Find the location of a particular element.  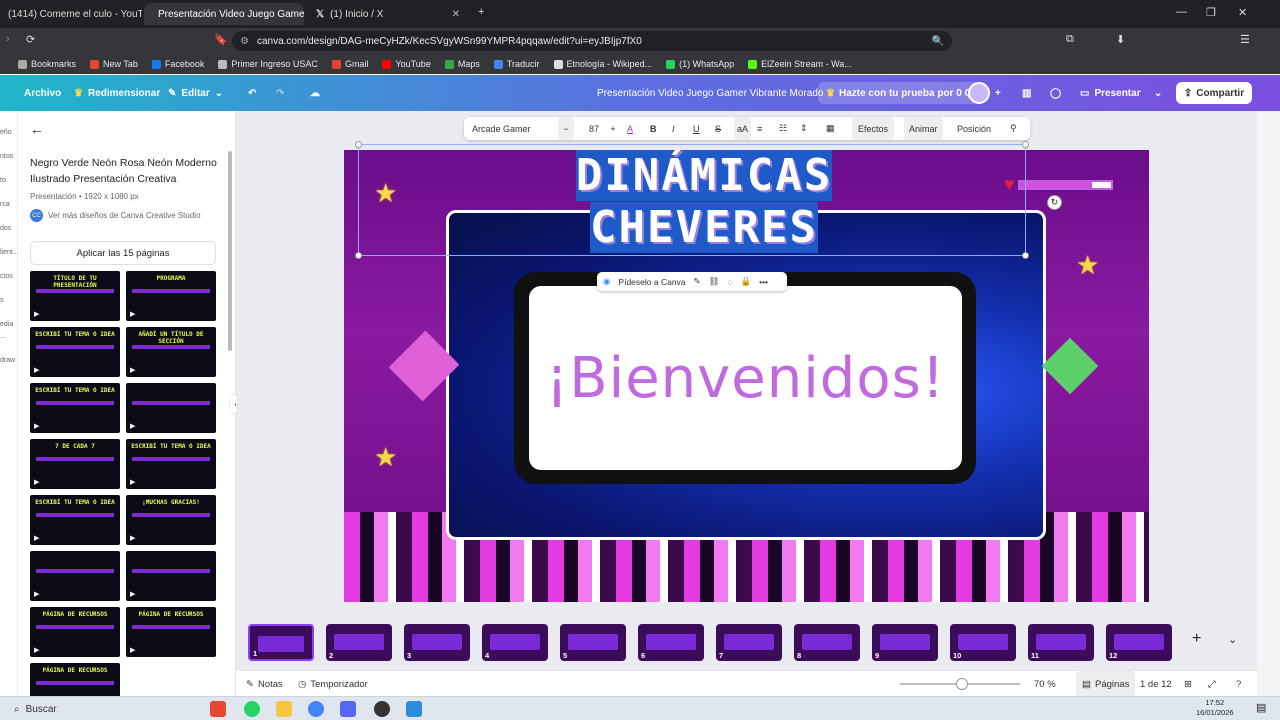

more-icon: ••• is located at coordinates (763, 282).